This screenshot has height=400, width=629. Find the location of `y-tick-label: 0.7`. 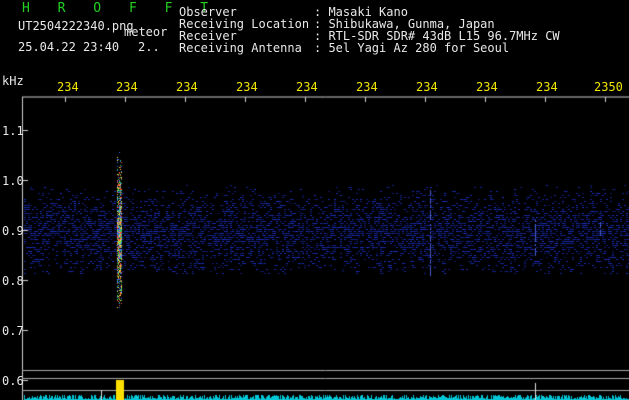

y-tick-label: 0.7 is located at coordinates (13, 331).